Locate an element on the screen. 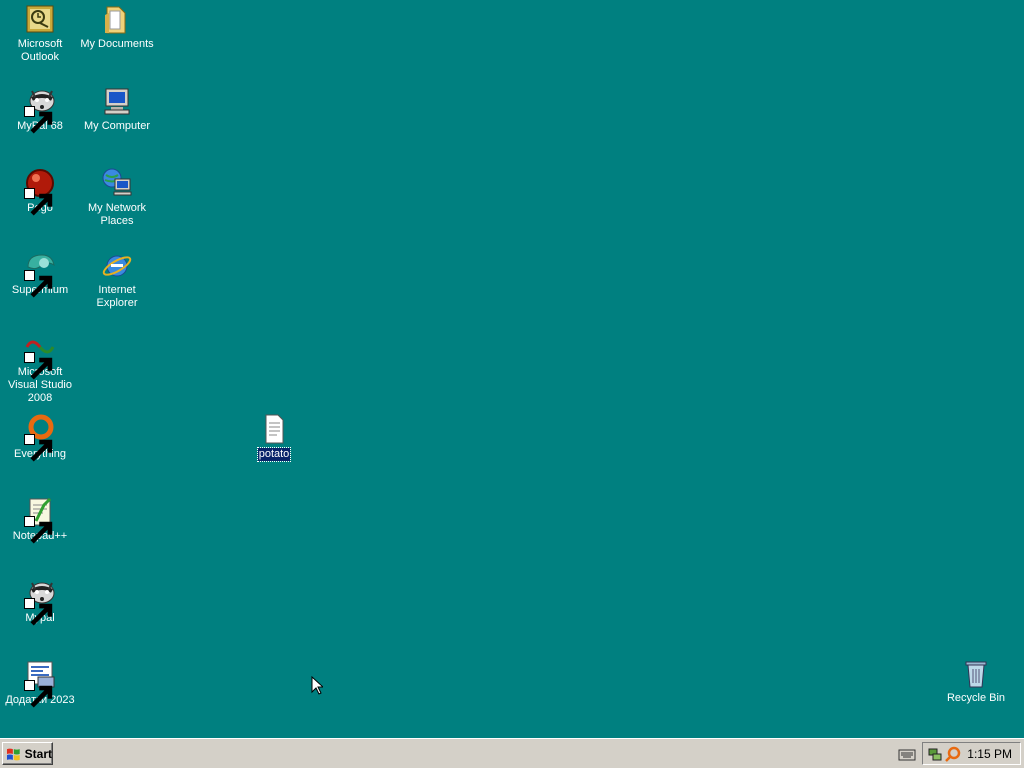 Image resolution: width=1024 pixels, height=768 pixels. document-printer-icon is located at coordinates (40, 683).